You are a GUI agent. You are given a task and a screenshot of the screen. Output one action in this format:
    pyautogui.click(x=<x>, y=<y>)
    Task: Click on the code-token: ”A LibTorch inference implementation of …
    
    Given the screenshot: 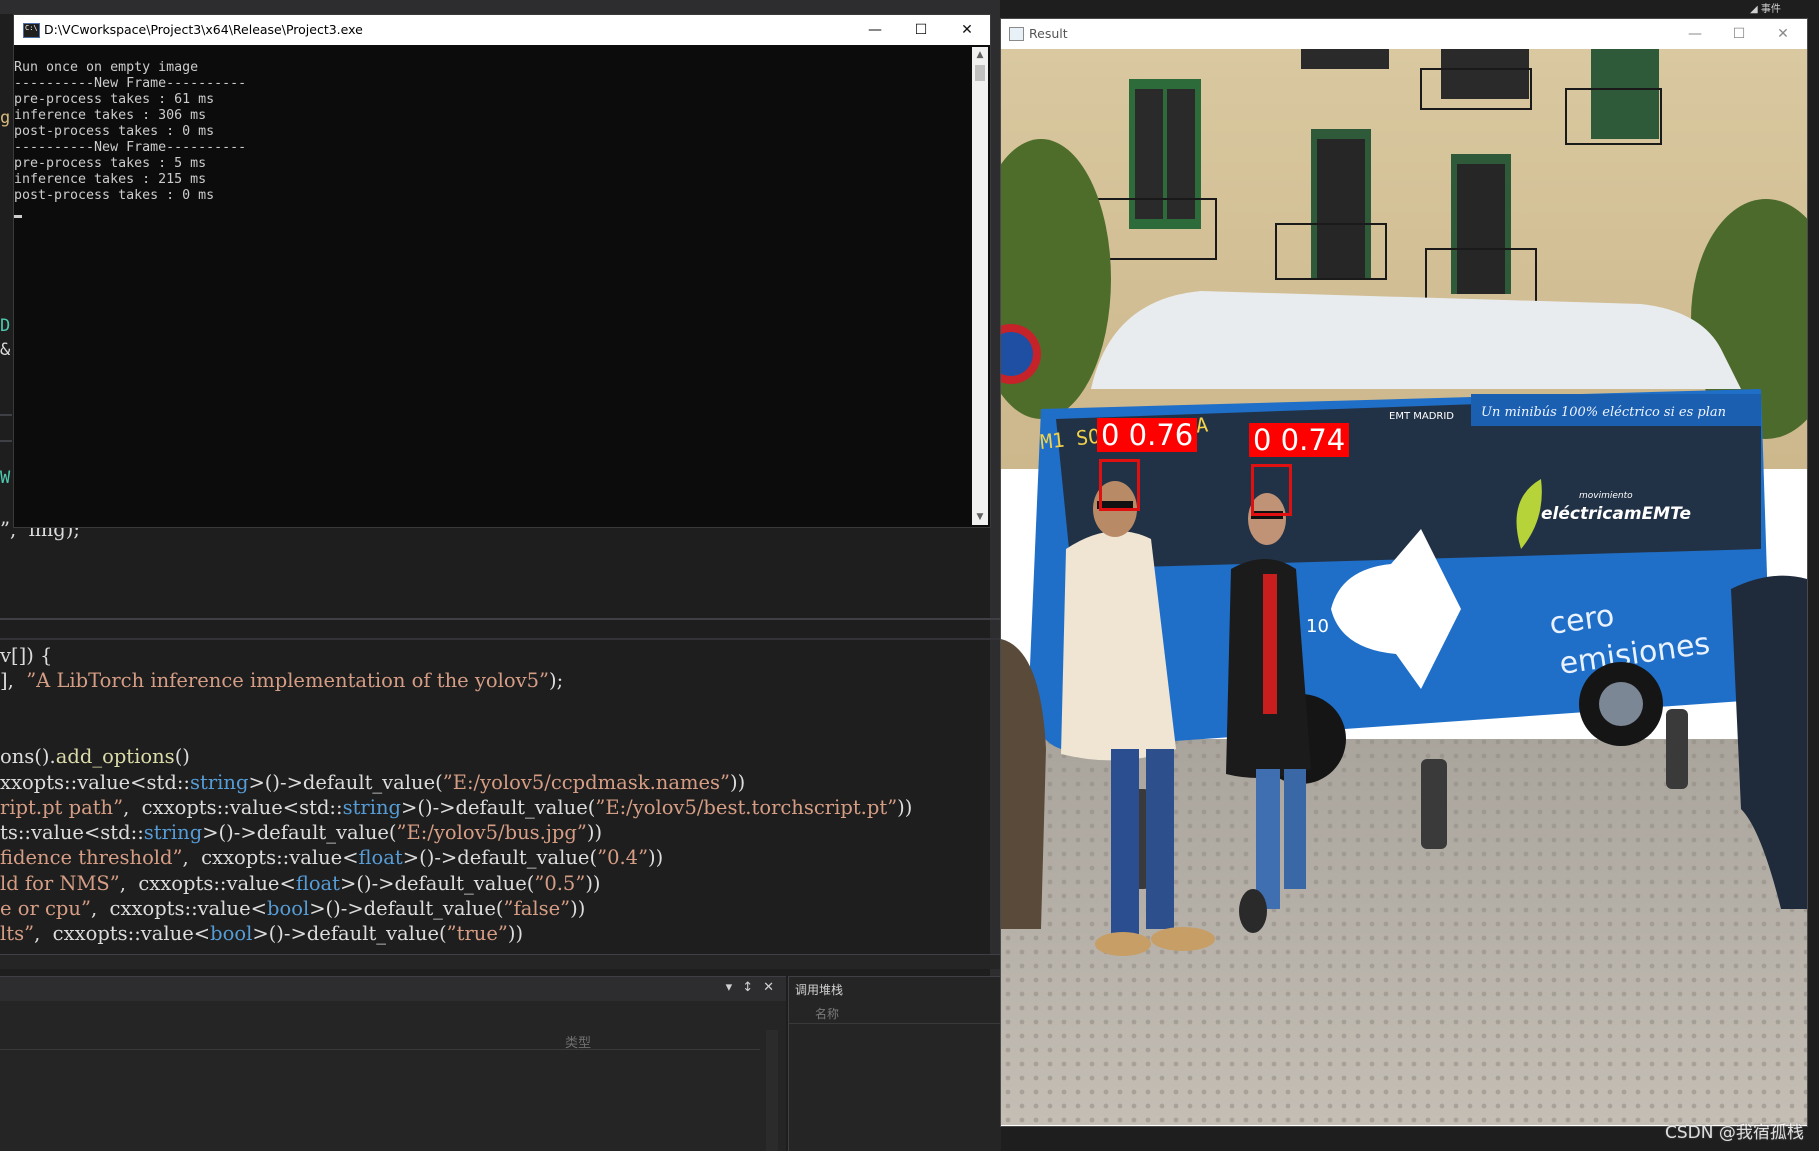 What is the action you would take?
    pyautogui.click(x=288, y=681)
    